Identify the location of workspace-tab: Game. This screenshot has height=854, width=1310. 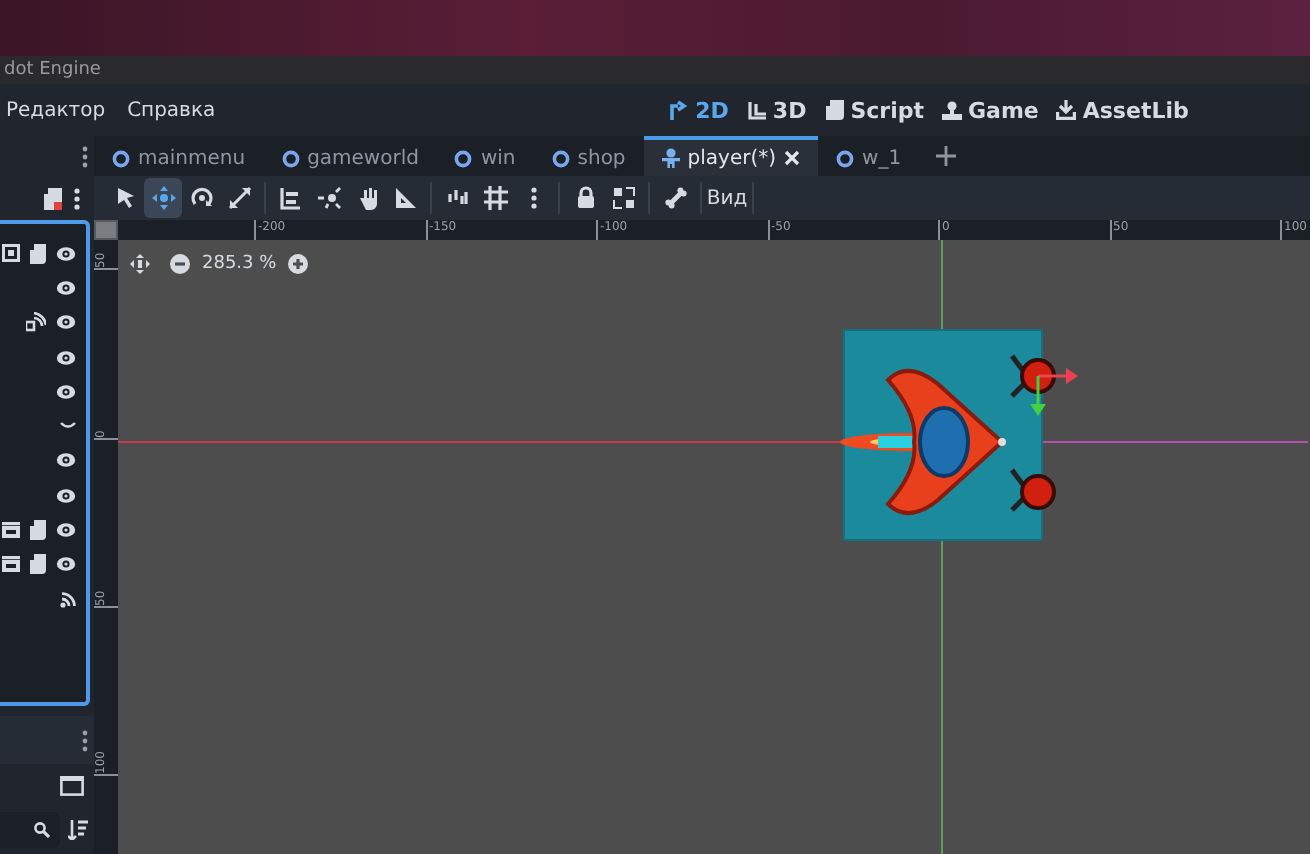
(990, 110).